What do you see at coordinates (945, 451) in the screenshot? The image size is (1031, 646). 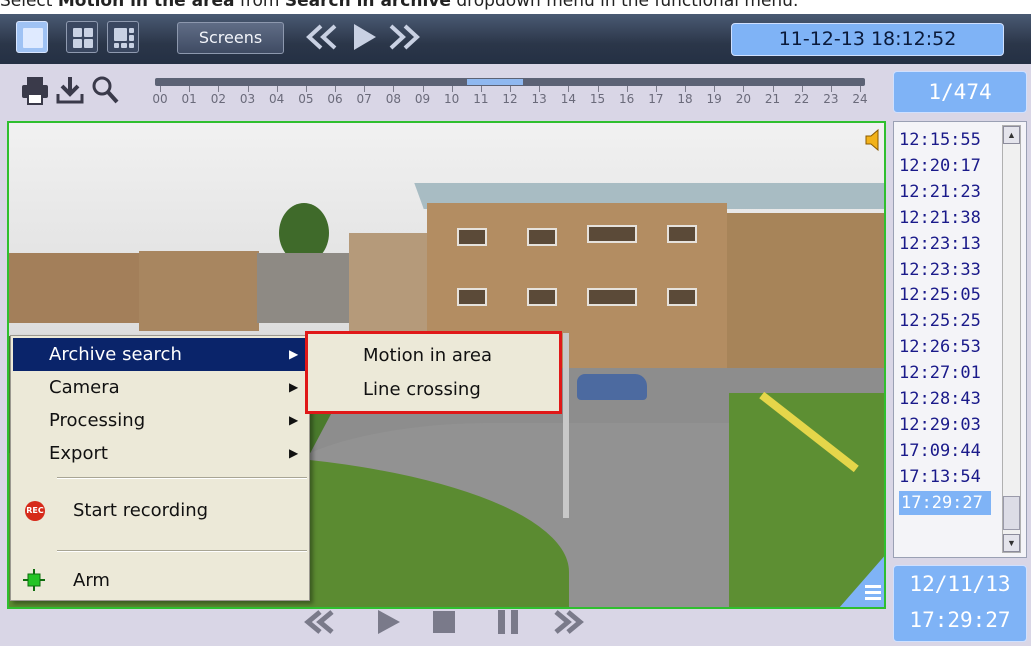 I see `timestamp-item: 17:09:44` at bounding box center [945, 451].